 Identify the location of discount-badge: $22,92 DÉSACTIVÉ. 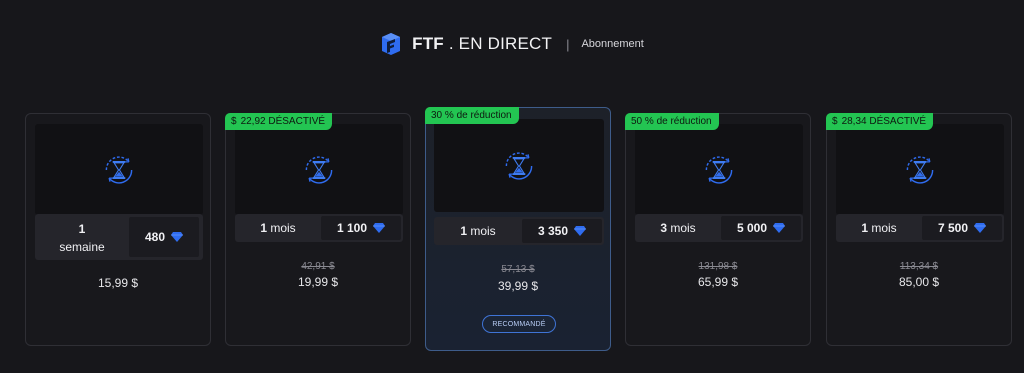
(279, 121).